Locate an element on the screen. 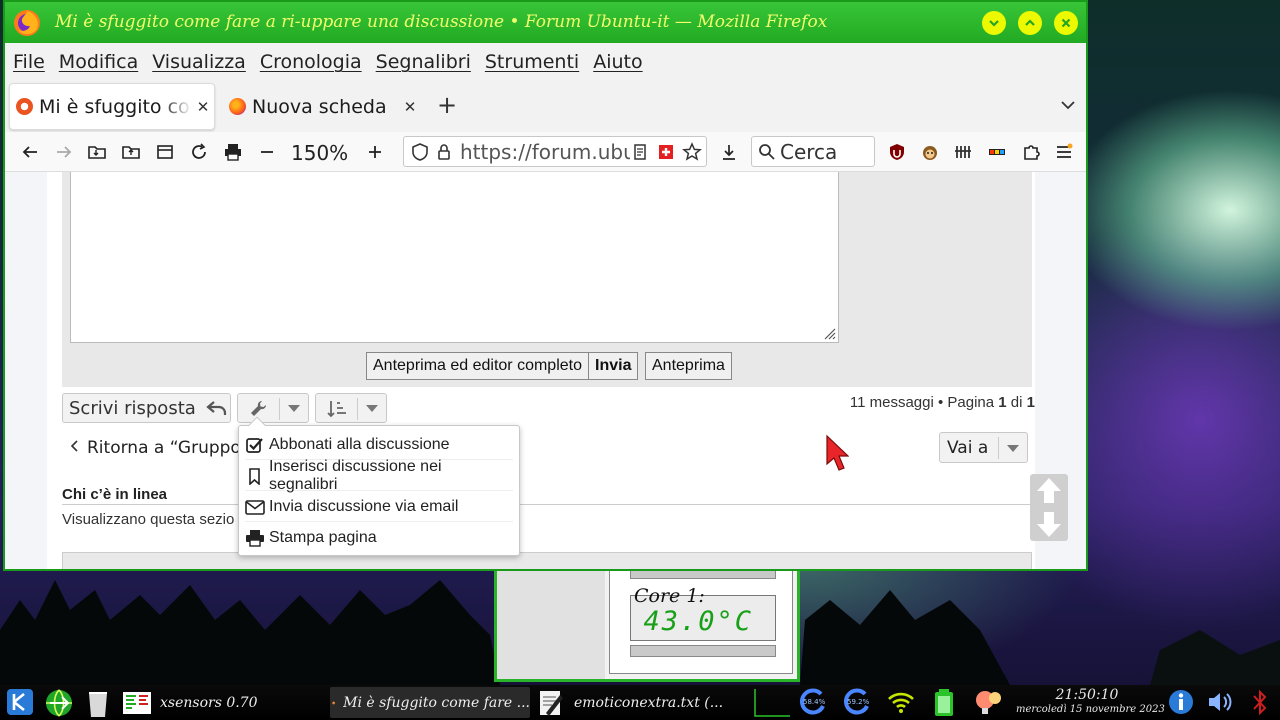 The image size is (1280, 720). monkey-extension-icon is located at coordinates (930, 152).